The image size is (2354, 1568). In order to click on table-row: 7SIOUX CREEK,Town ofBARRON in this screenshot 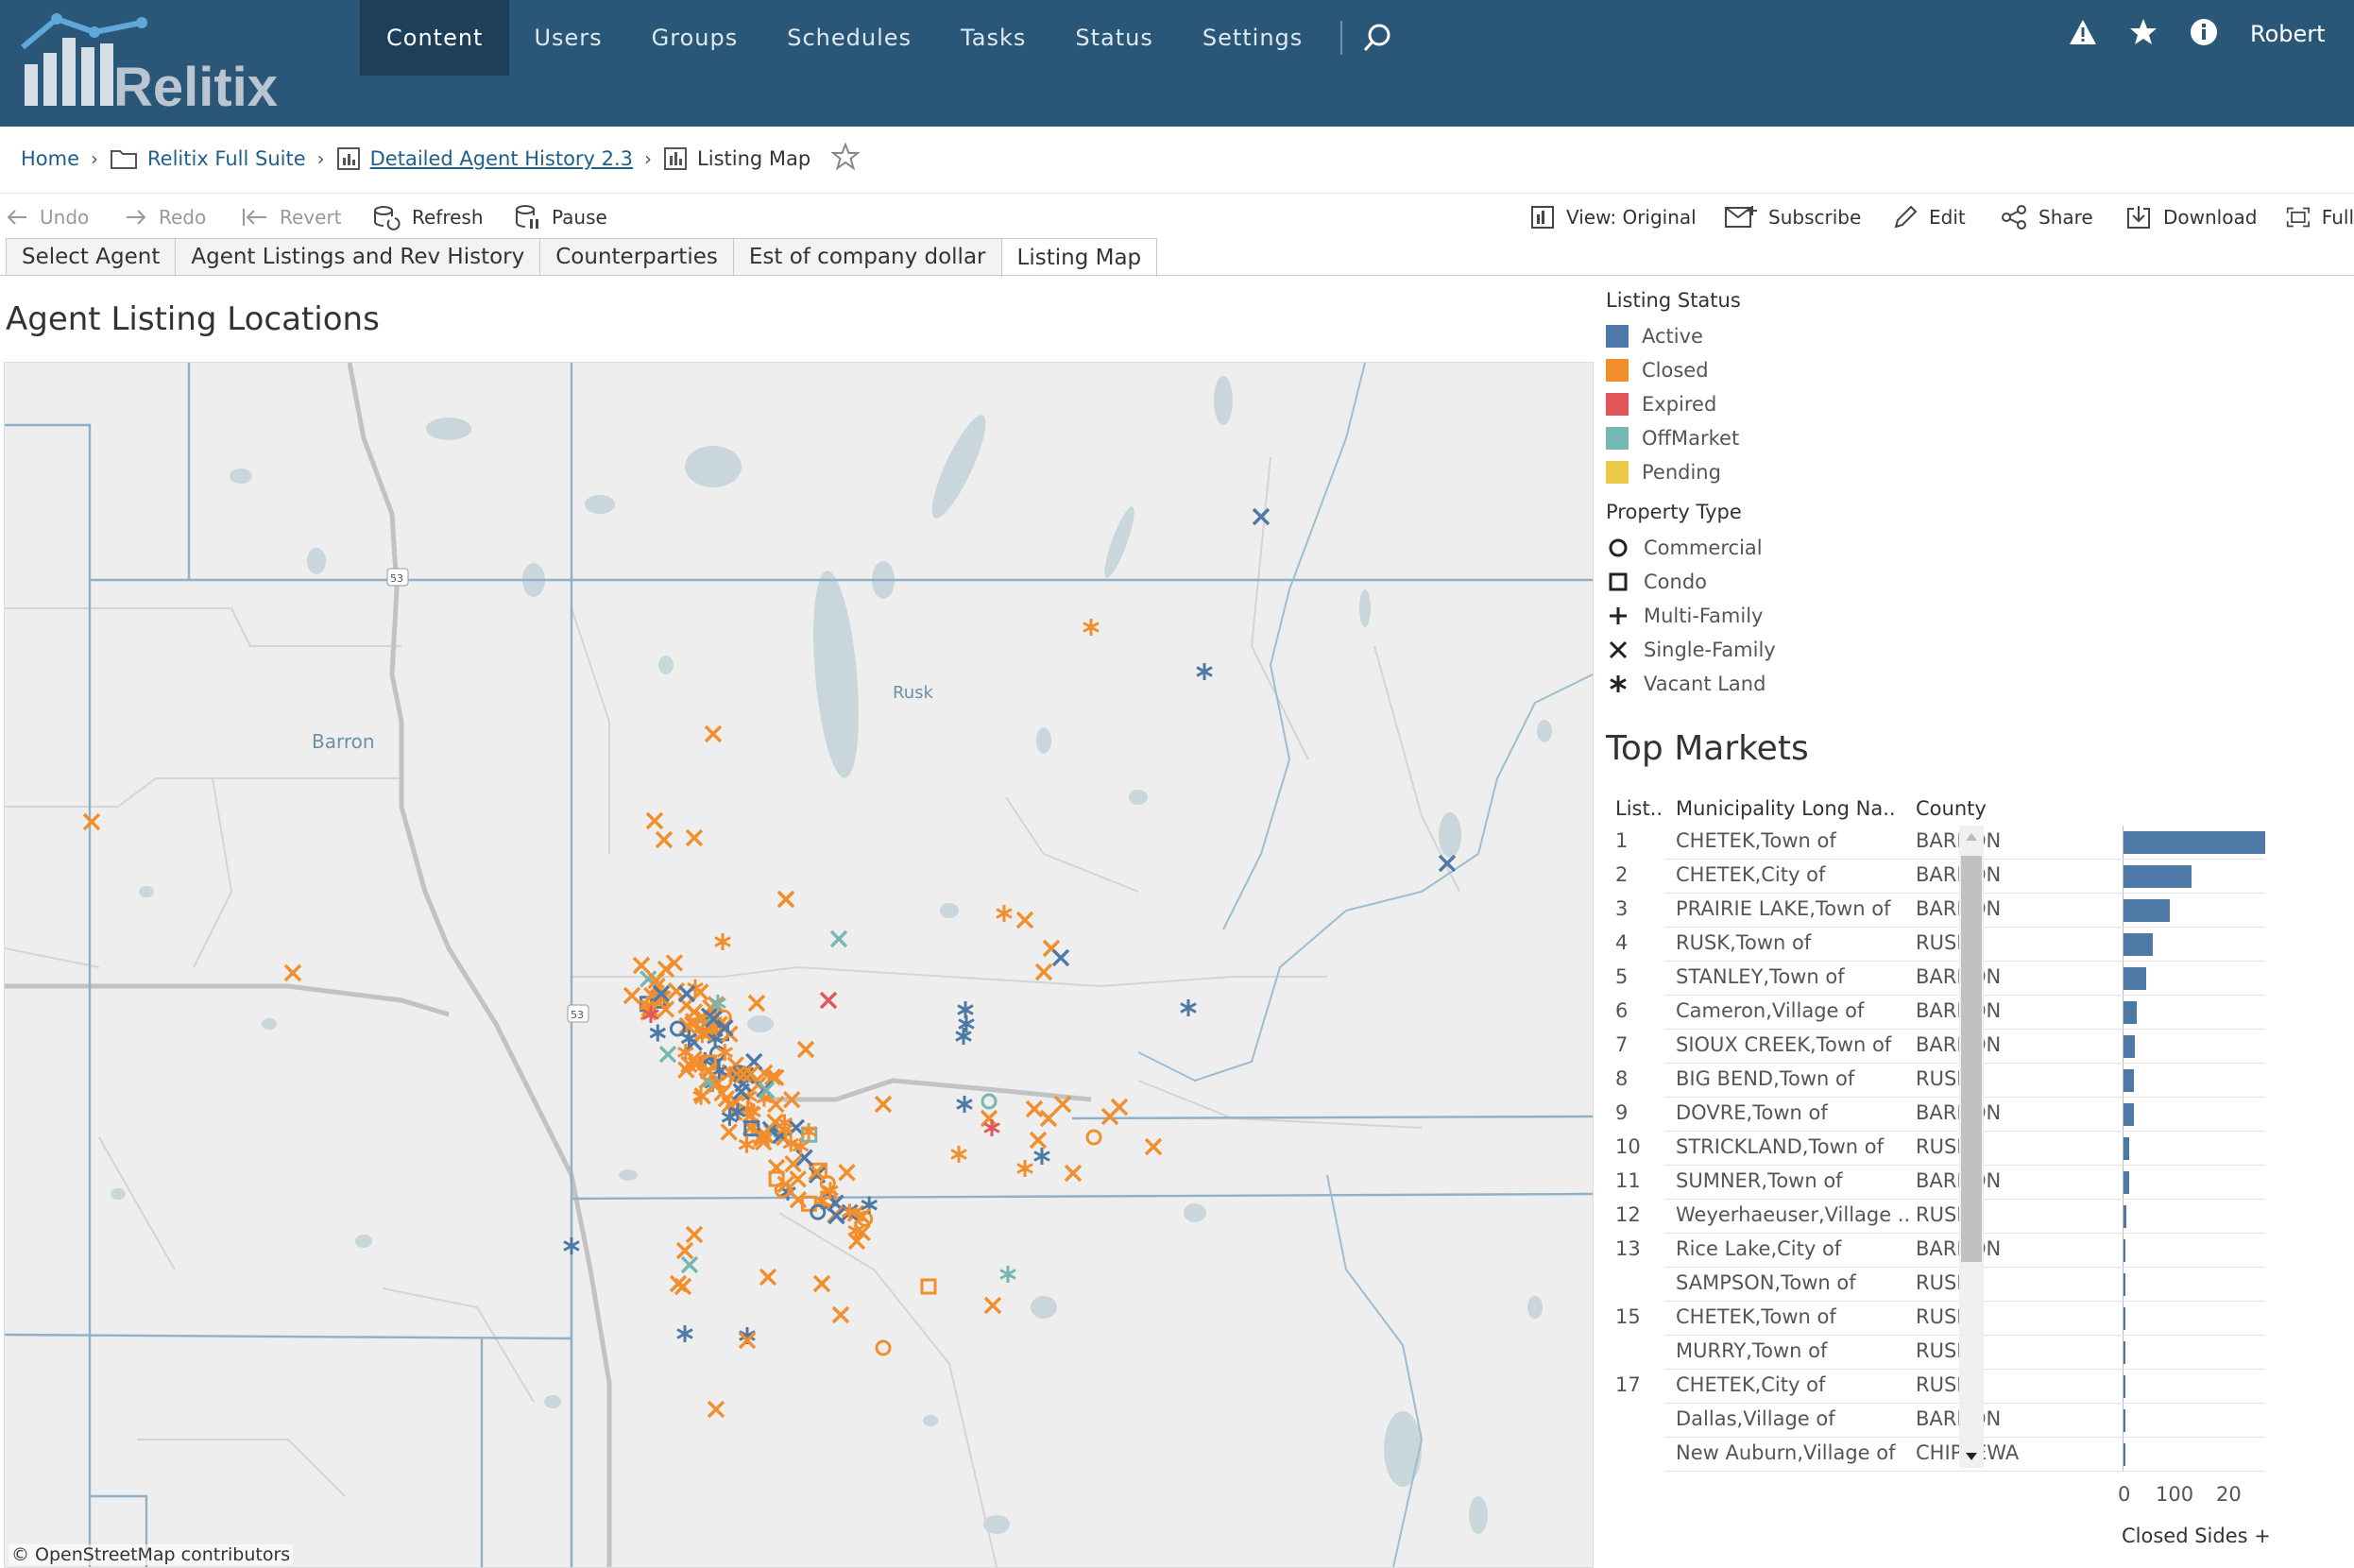, I will do `click(1956, 1047)`.